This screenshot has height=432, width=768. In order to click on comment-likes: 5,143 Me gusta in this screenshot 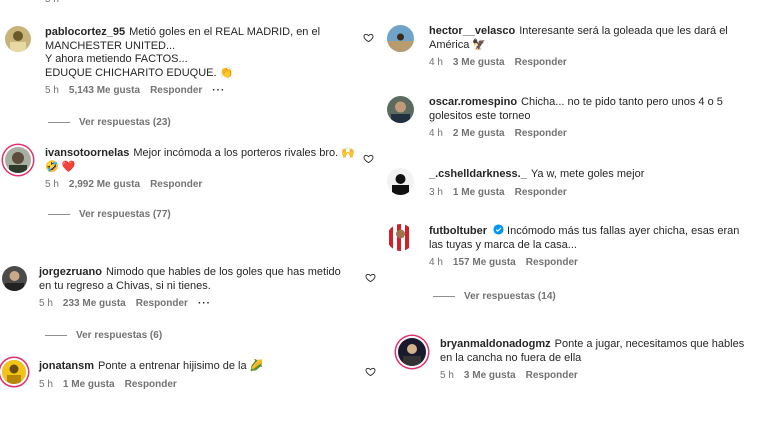, I will do `click(104, 91)`.